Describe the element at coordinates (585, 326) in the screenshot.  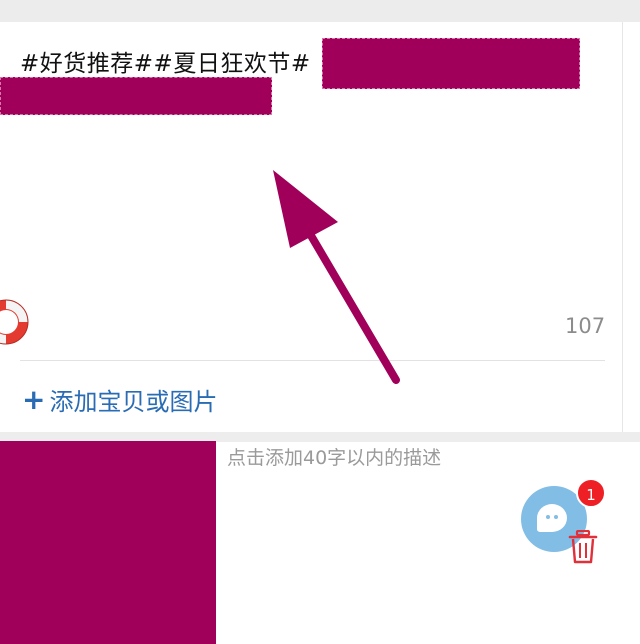
I see `character-count: 107` at that location.